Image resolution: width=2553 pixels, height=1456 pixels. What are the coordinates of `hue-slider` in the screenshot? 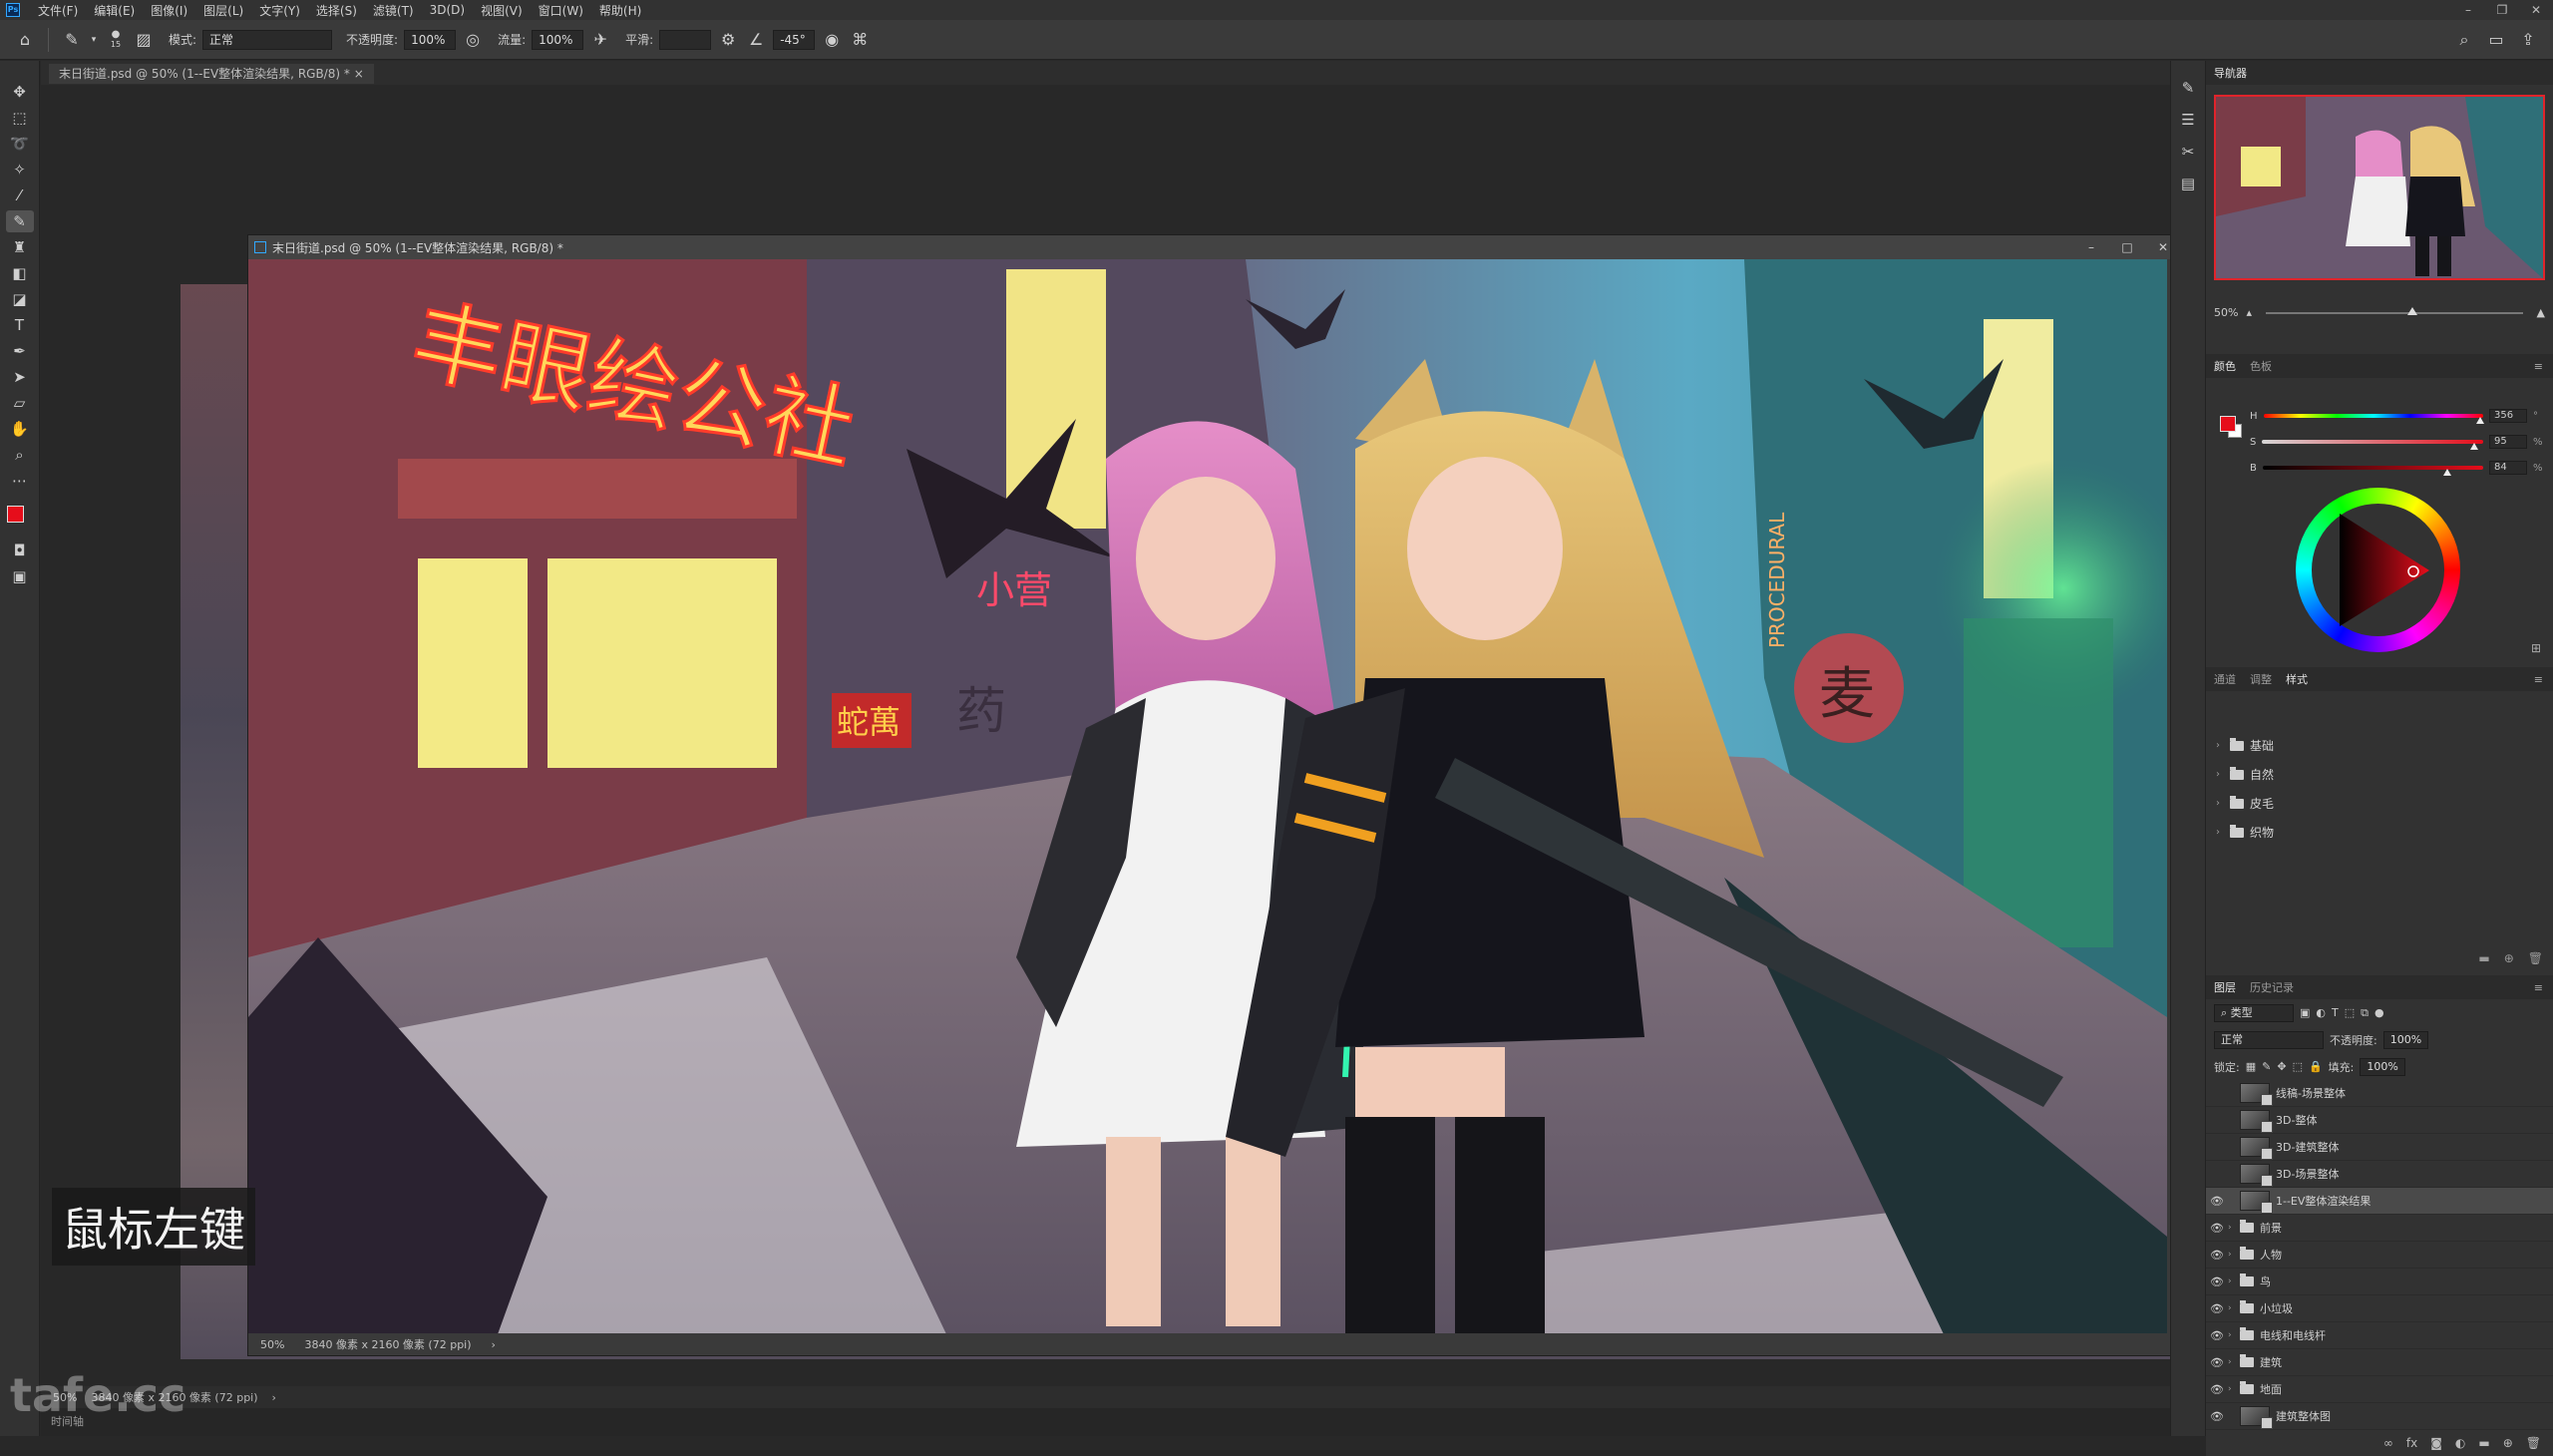 It's located at (2374, 419).